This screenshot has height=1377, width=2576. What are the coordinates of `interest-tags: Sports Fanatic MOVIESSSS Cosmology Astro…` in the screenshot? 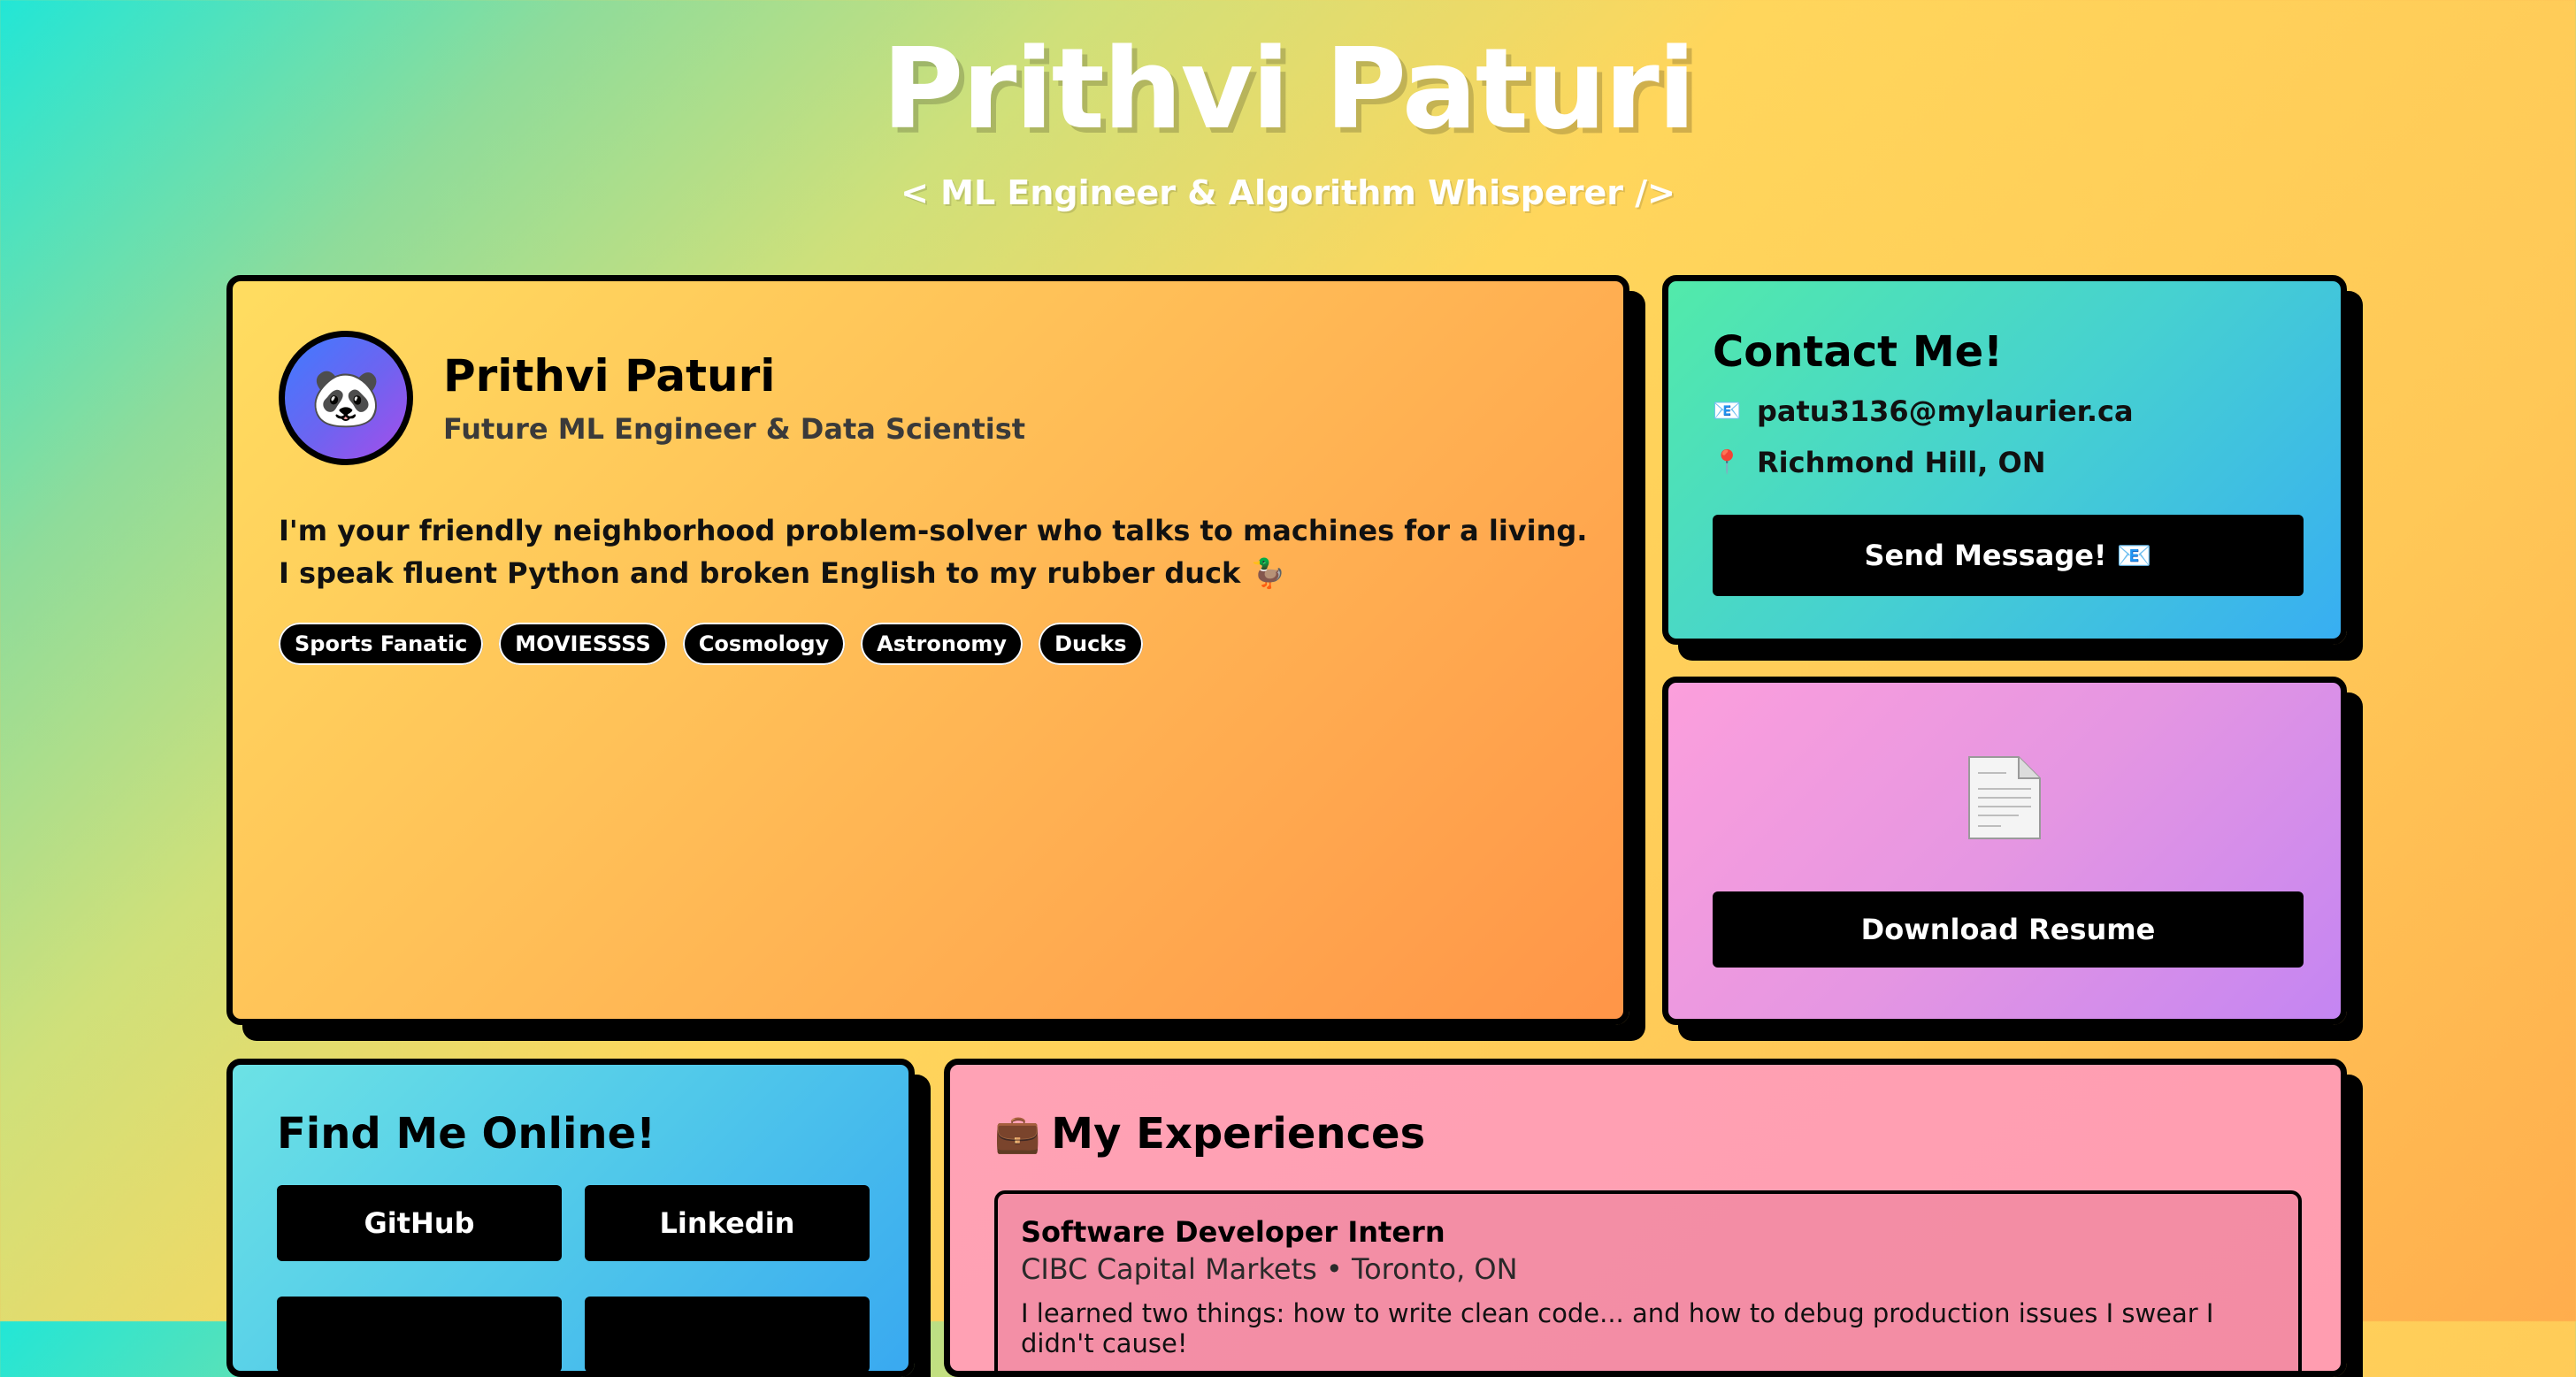 It's located at (928, 644).